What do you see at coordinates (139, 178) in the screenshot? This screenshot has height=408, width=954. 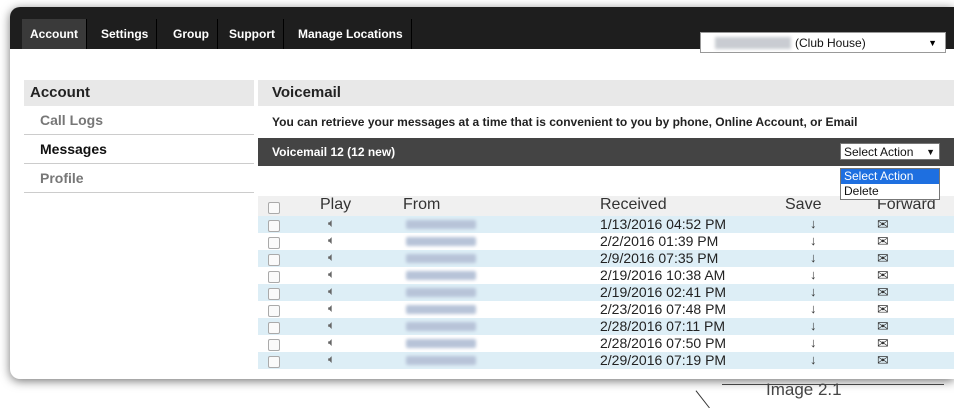 I see `sidebar-item-profile: Profile` at bounding box center [139, 178].